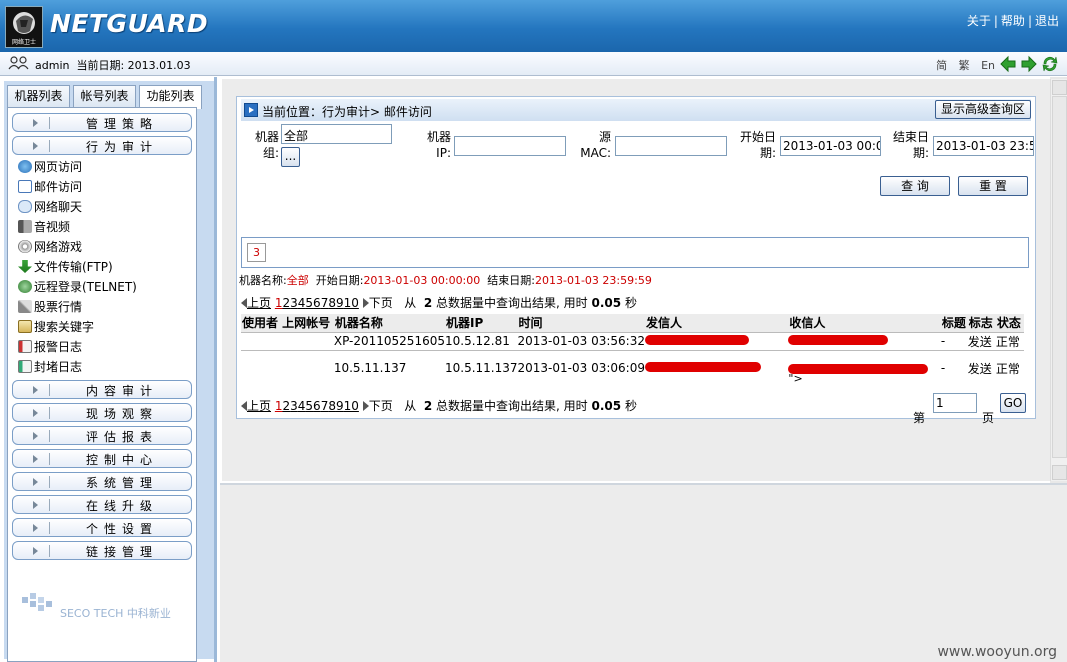 The width and height of the screenshot is (1067, 662). What do you see at coordinates (1050, 64) in the screenshot?
I see `refresh-icon` at bounding box center [1050, 64].